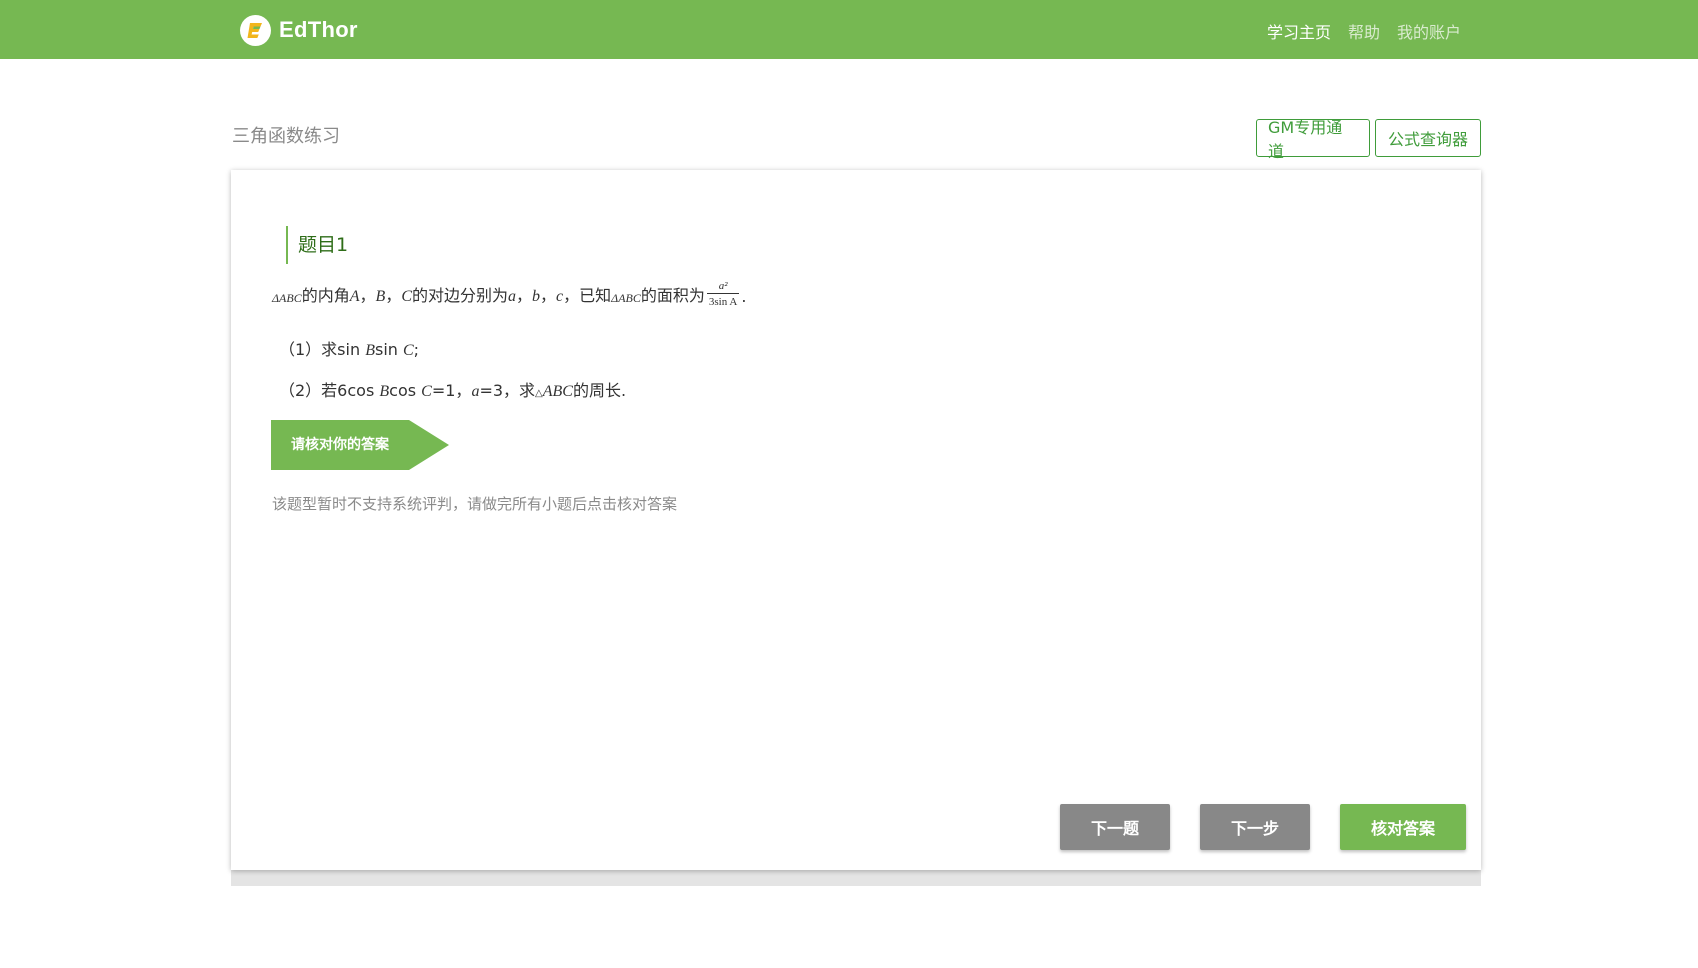  I want to click on part-end: ;, so click(416, 349).